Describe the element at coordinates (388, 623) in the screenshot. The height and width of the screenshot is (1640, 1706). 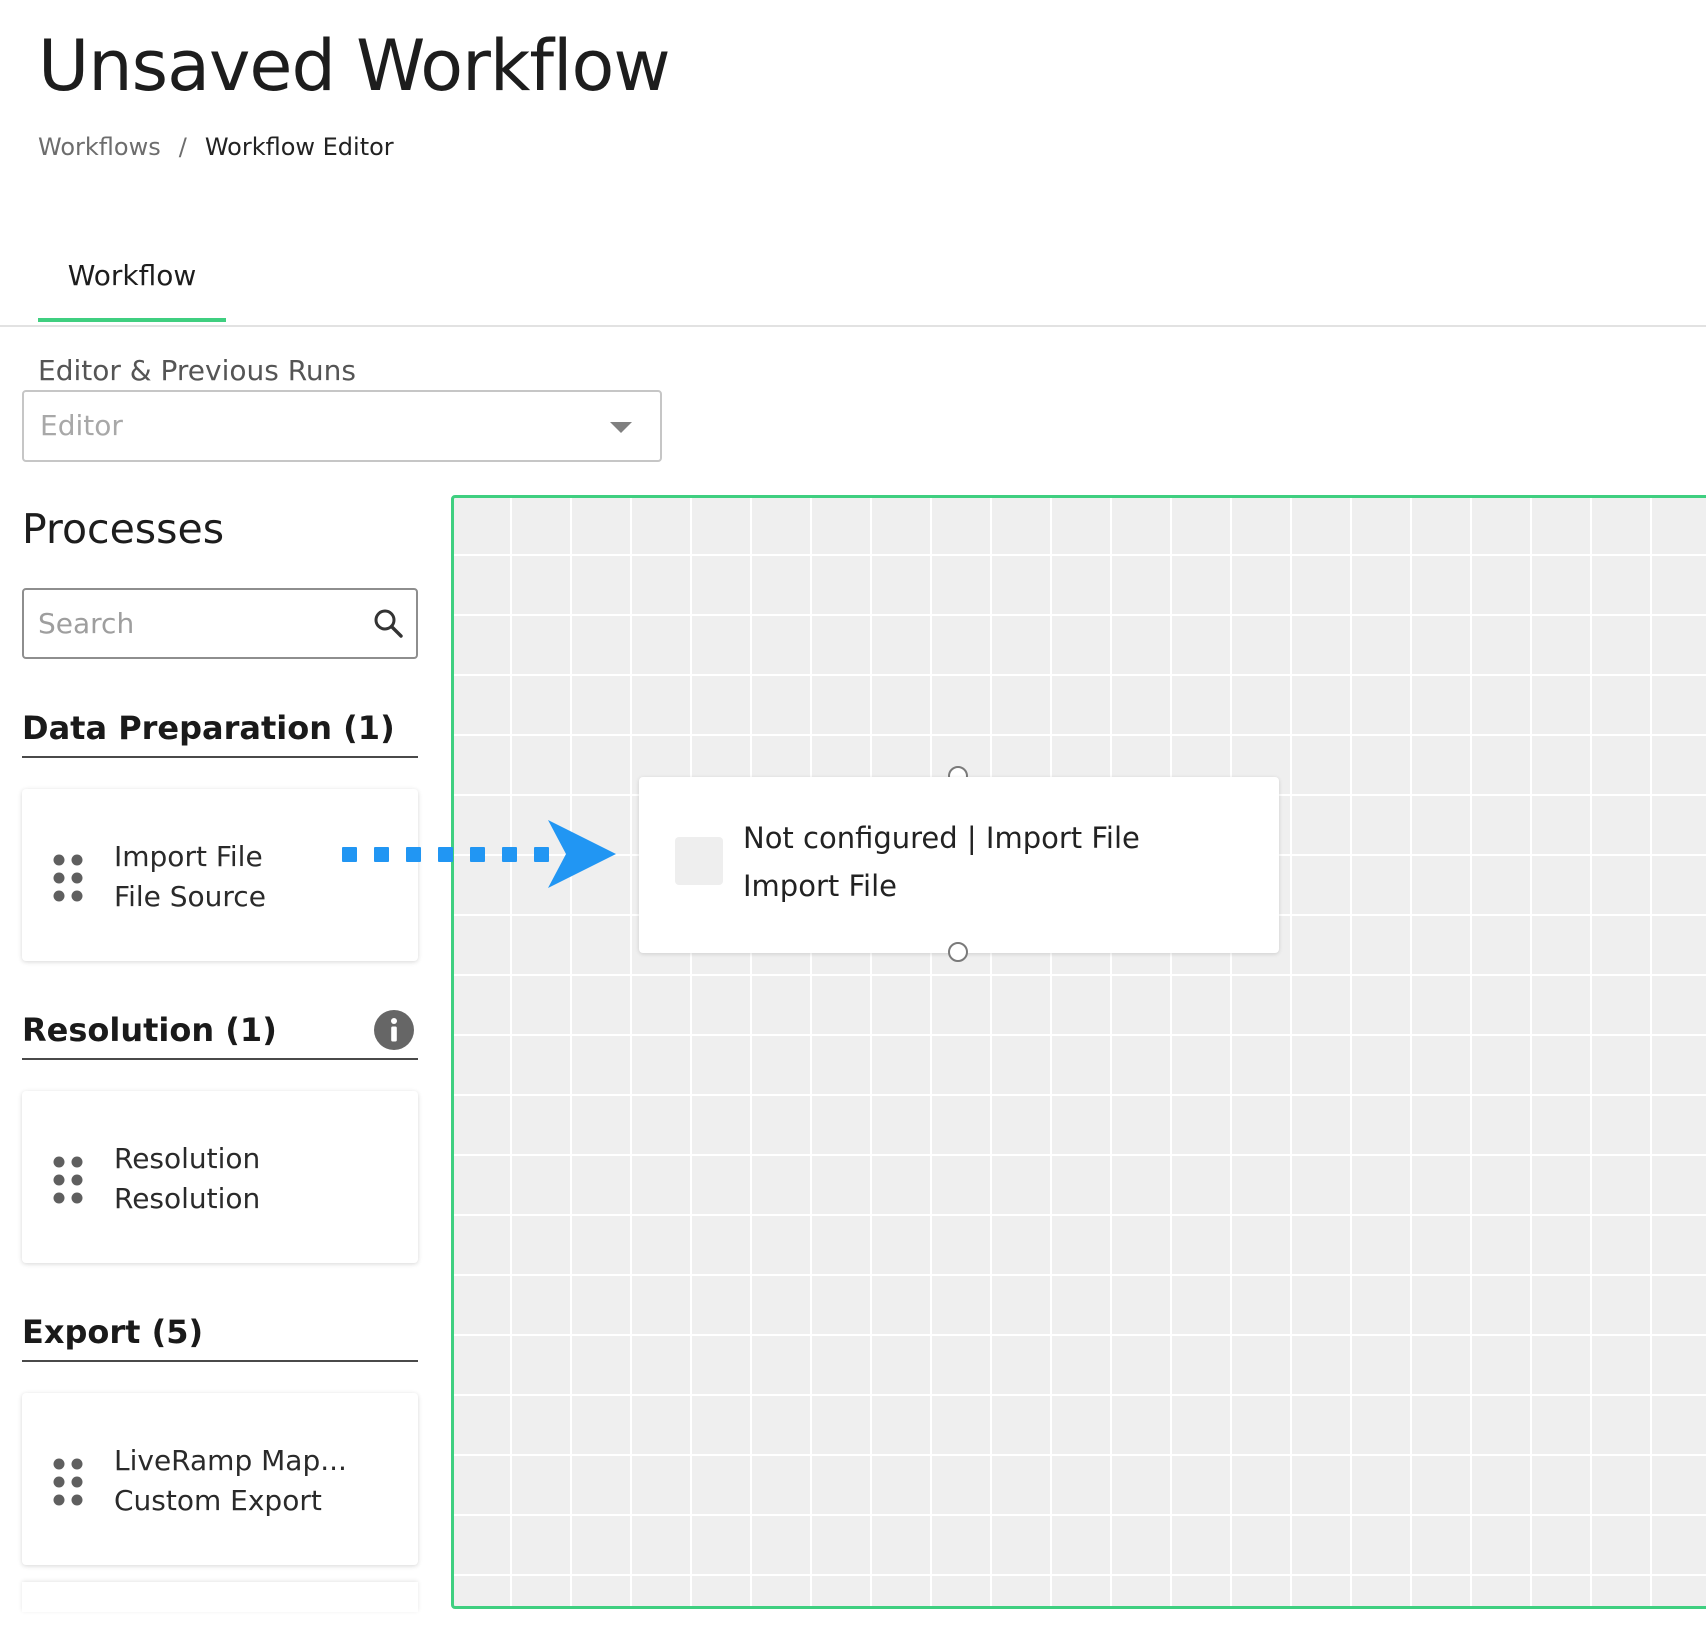
I see `search-icon` at that location.